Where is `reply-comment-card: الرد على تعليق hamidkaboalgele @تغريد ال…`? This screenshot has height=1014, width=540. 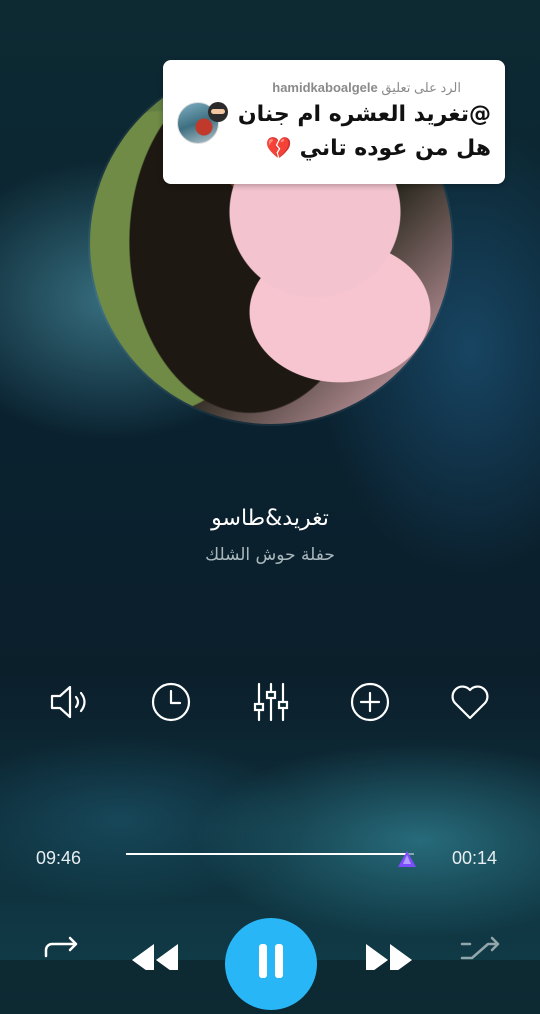 reply-comment-card: الرد على تعليق hamidkaboalgele @تغريد ال… is located at coordinates (334, 122).